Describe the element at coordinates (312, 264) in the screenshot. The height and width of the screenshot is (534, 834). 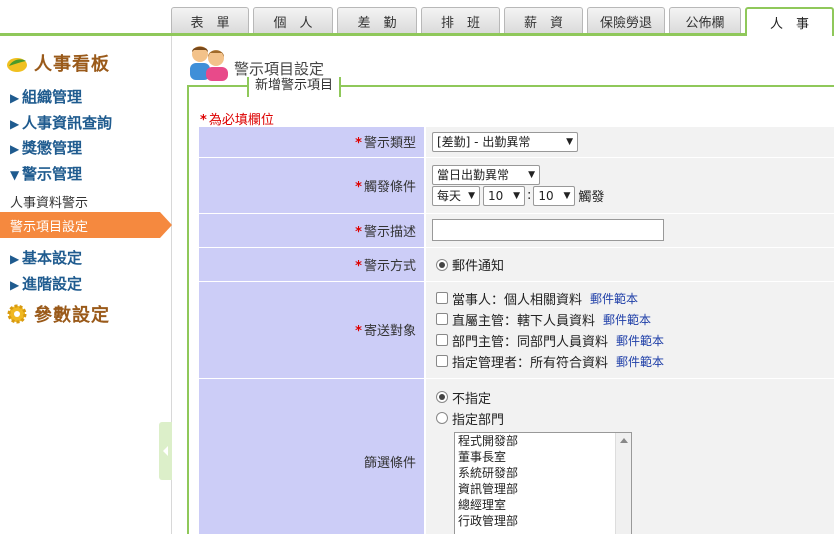
I see `label-method: * 警示方式` at that location.